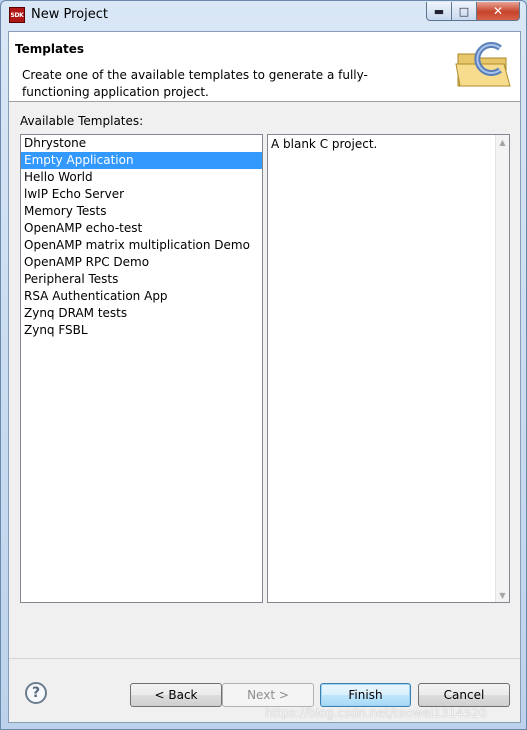 The height and width of the screenshot is (730, 527). What do you see at coordinates (268, 695) in the screenshot?
I see `next-button: Next >` at bounding box center [268, 695].